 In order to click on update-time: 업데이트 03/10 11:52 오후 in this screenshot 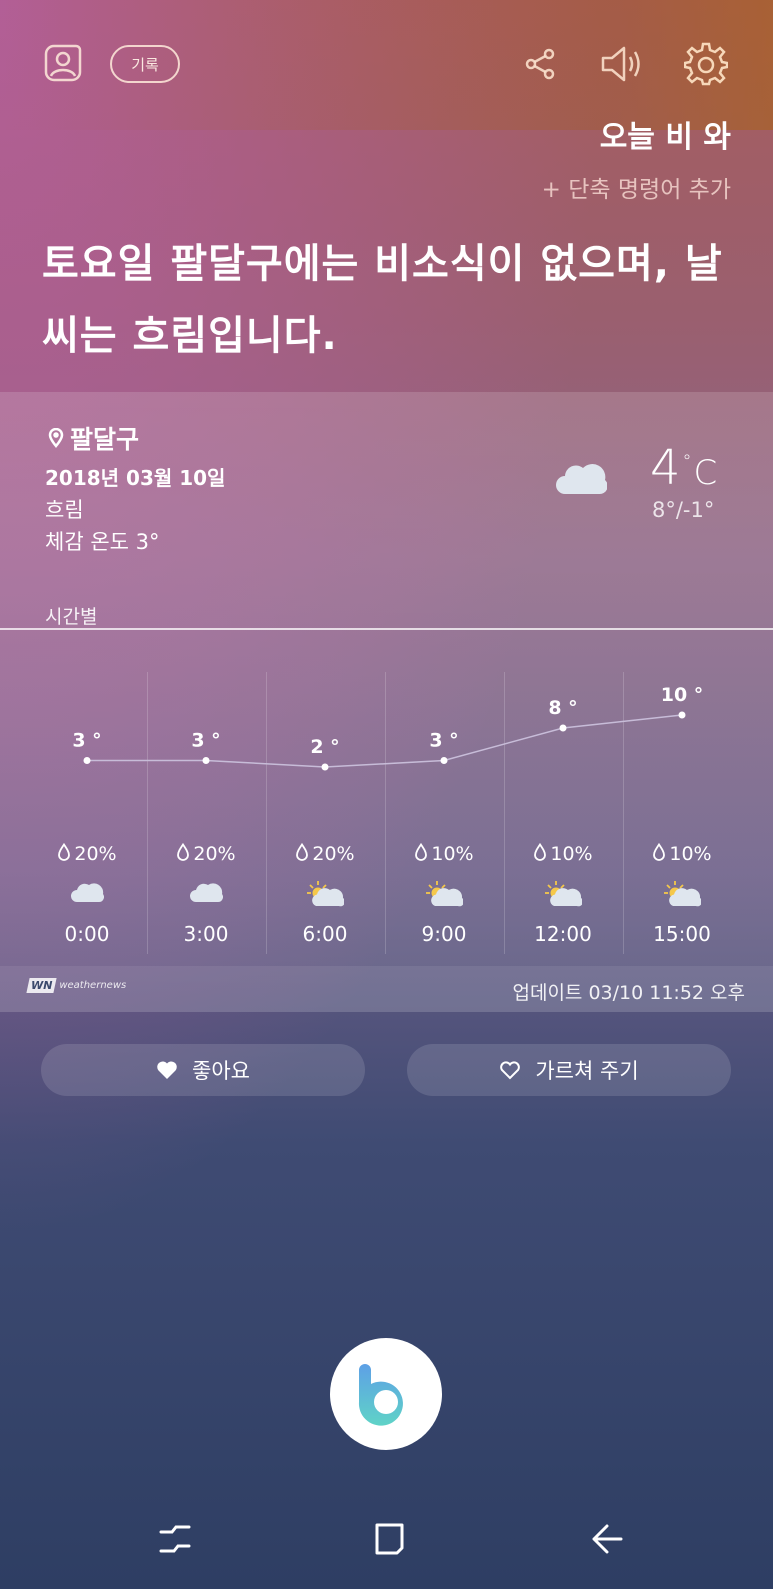, I will do `click(628, 993)`.